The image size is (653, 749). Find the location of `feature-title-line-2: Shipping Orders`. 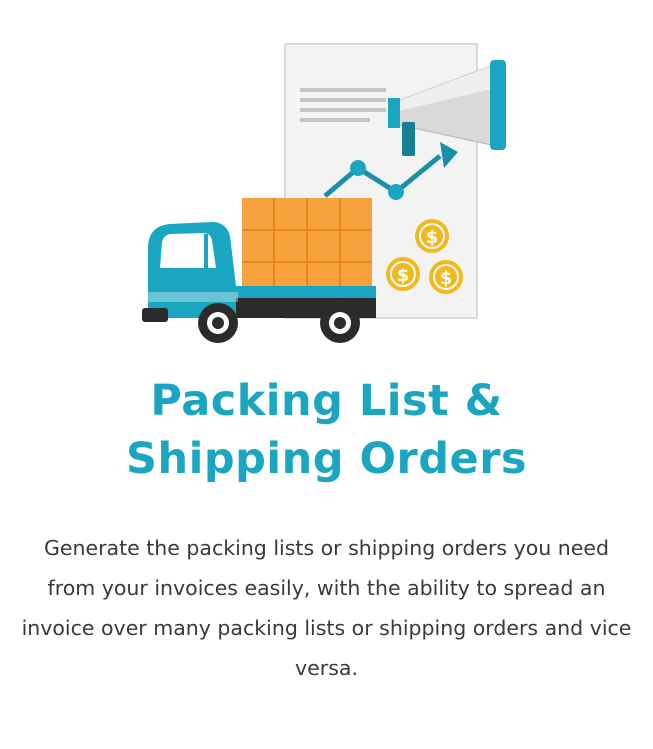

feature-title-line-2: Shipping Orders is located at coordinates (326, 459).